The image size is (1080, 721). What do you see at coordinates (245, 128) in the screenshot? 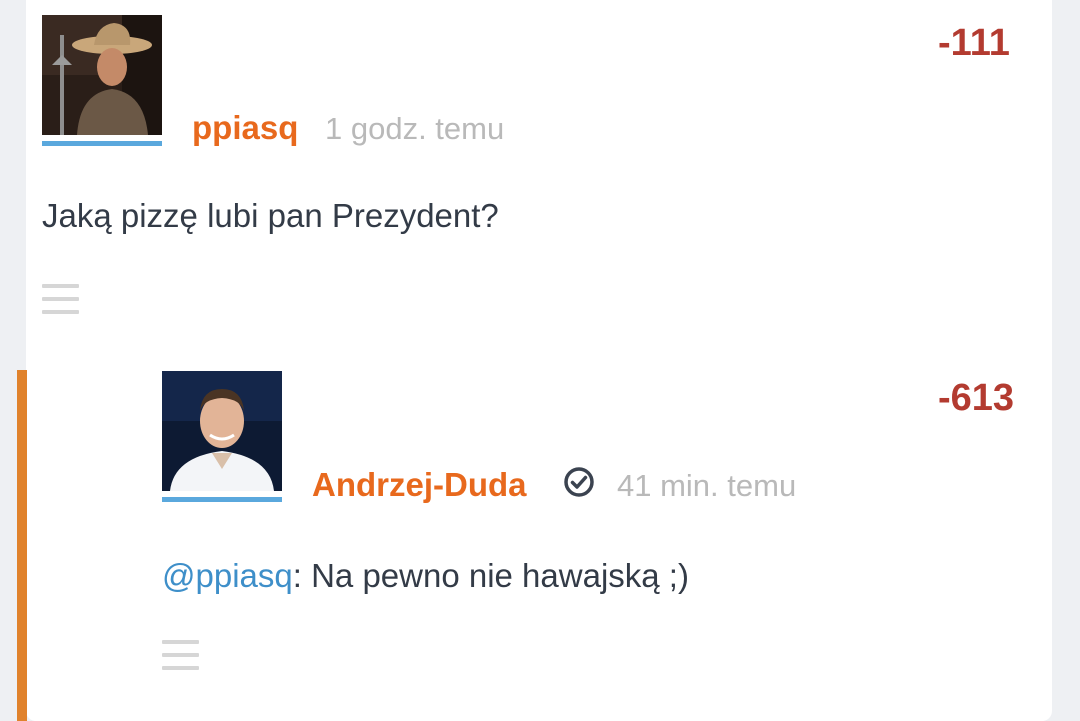
I see `comment-username: ppiasq` at bounding box center [245, 128].